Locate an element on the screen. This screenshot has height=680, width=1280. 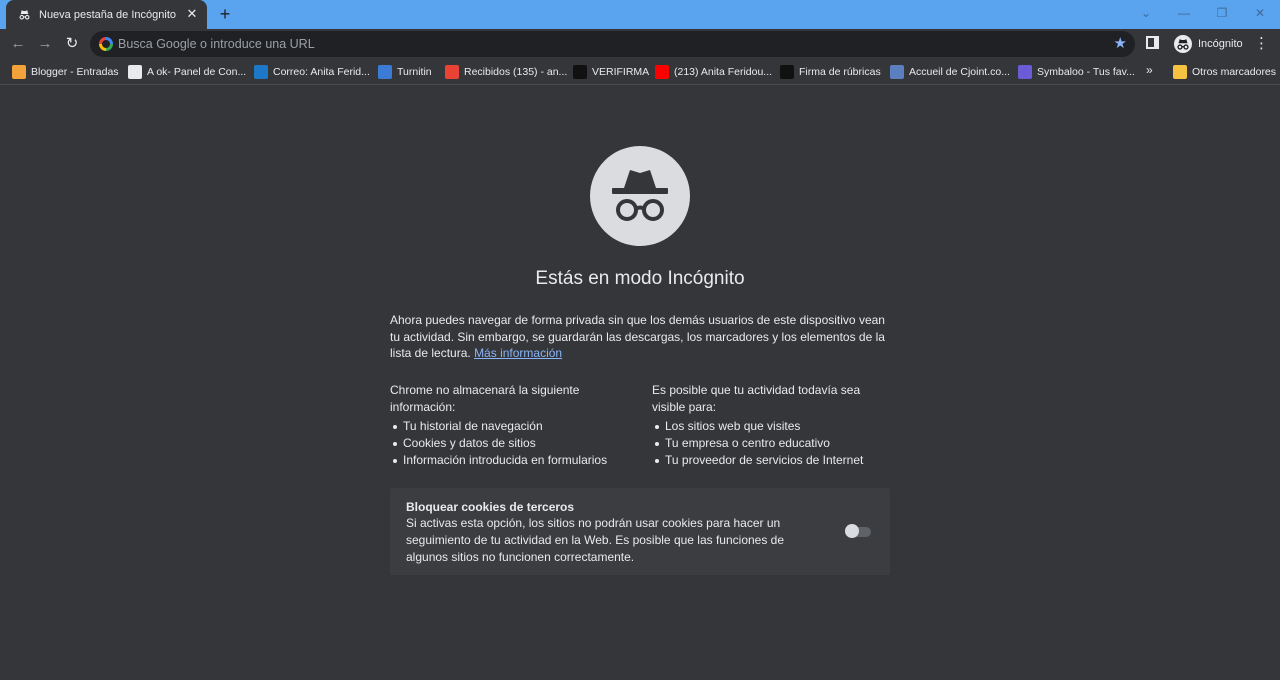
bookmark-rubricas: Firma de rúbricas is located at coordinates (830, 72).